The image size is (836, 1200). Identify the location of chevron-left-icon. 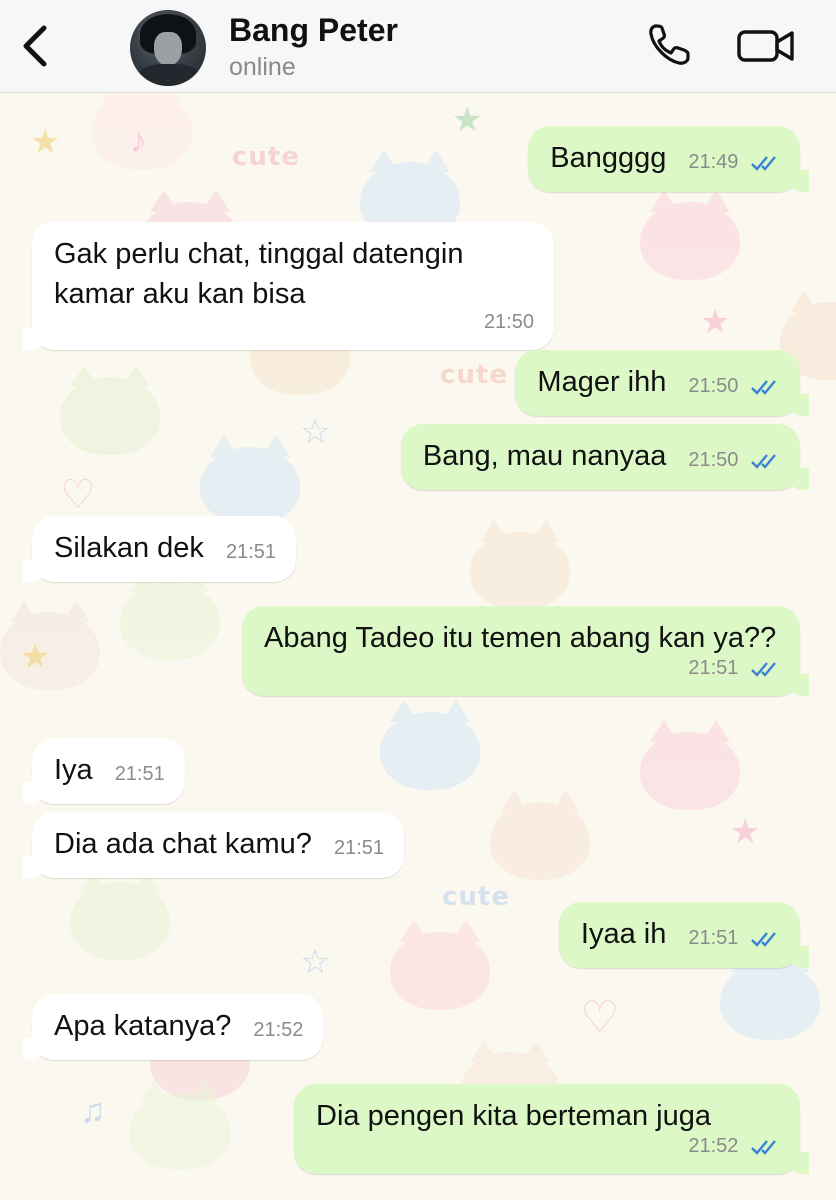
(35, 46).